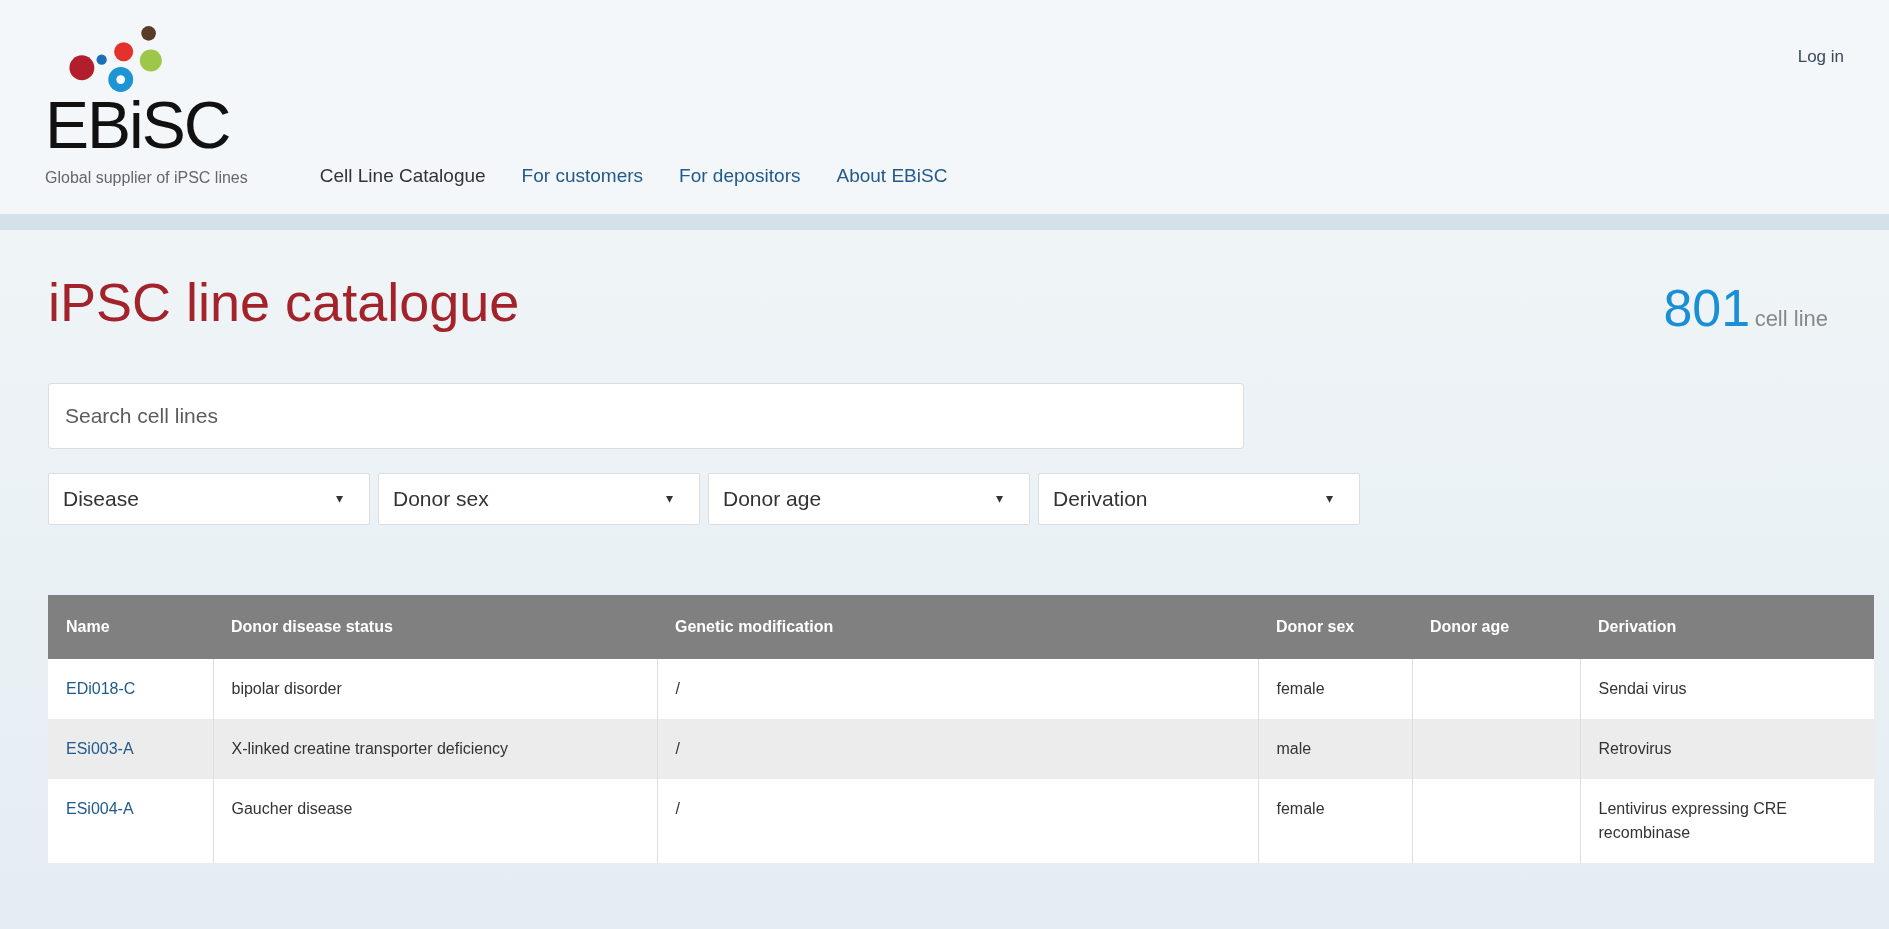  What do you see at coordinates (740, 175) in the screenshot?
I see `nav-link: For depositors` at bounding box center [740, 175].